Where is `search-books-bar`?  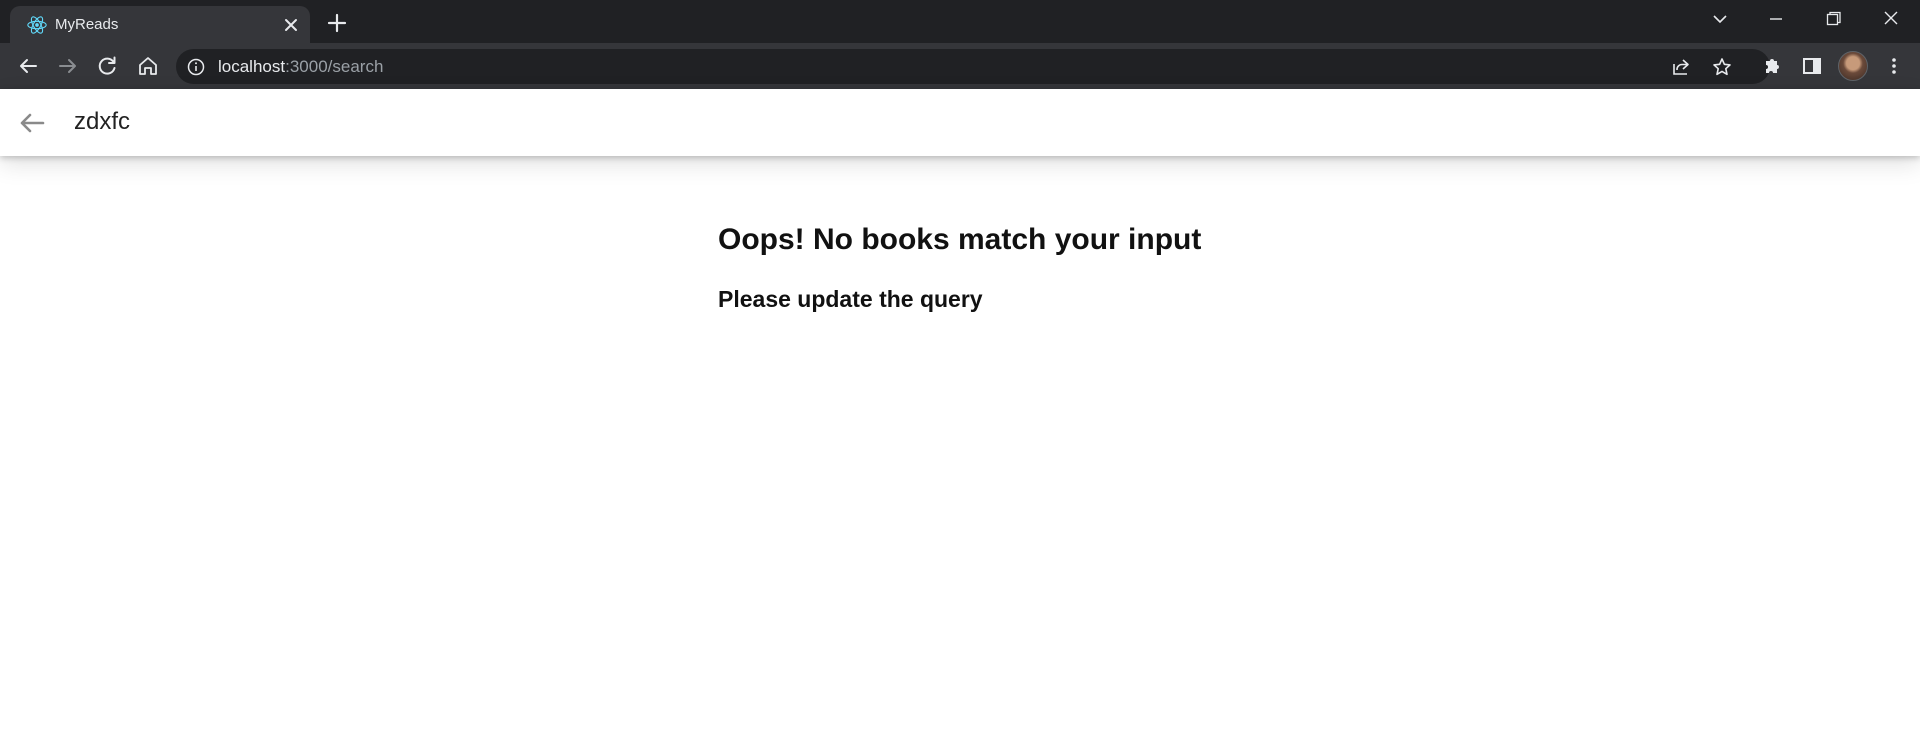
search-books-bar is located at coordinates (960, 122).